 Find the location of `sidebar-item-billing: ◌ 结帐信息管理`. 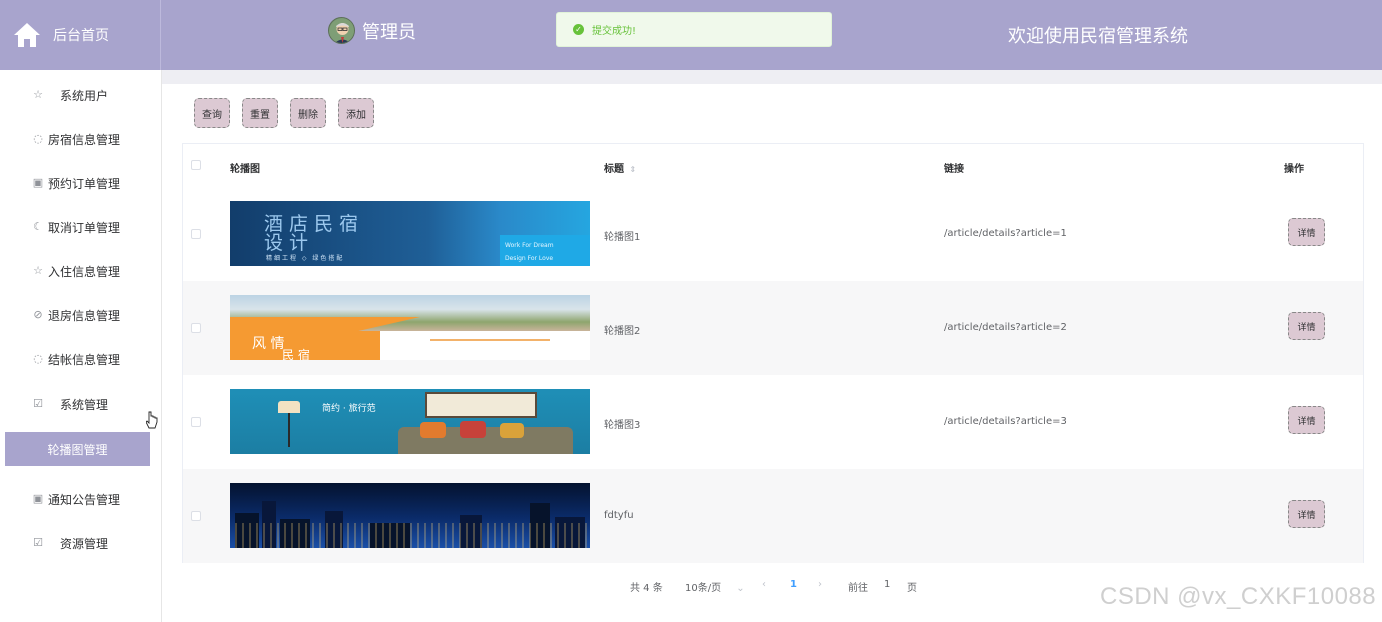

sidebar-item-billing: ◌ 结帐信息管理 is located at coordinates (80, 359).